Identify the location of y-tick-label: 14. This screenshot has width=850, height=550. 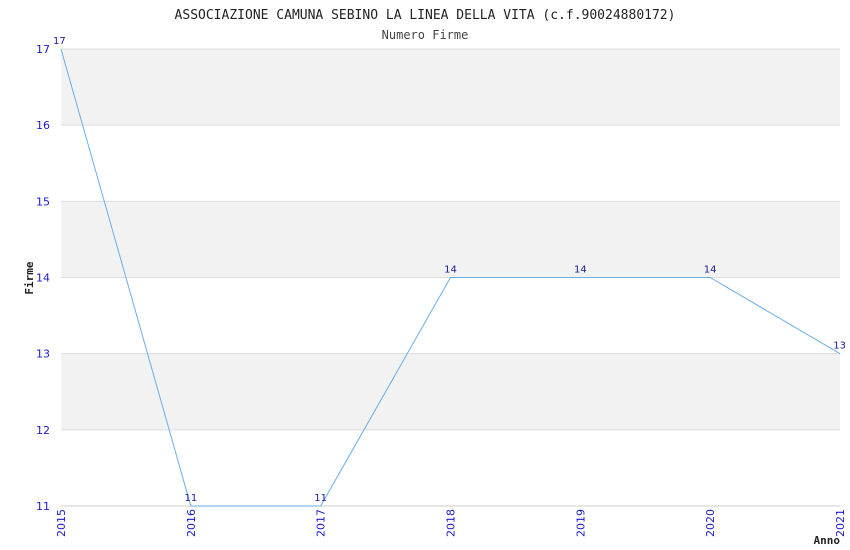
(43, 278).